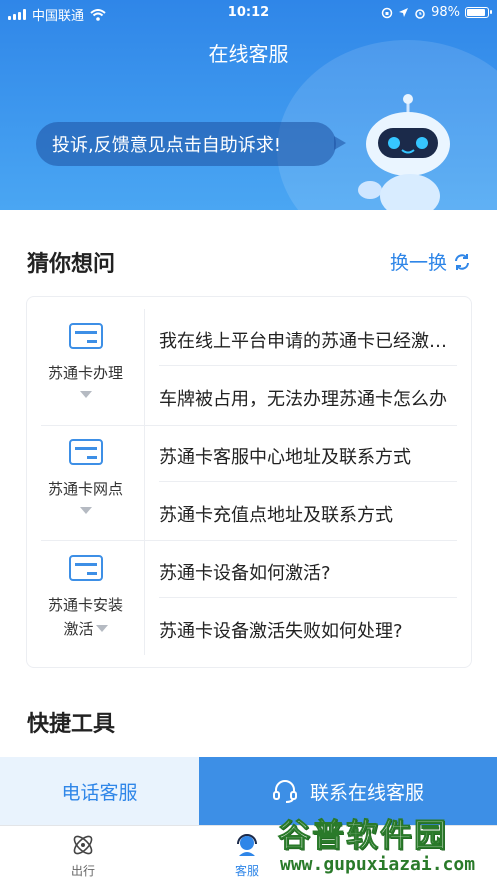 The image size is (497, 883). Describe the element at coordinates (445, 12) in the screenshot. I see `battery-percent: 98%` at that location.